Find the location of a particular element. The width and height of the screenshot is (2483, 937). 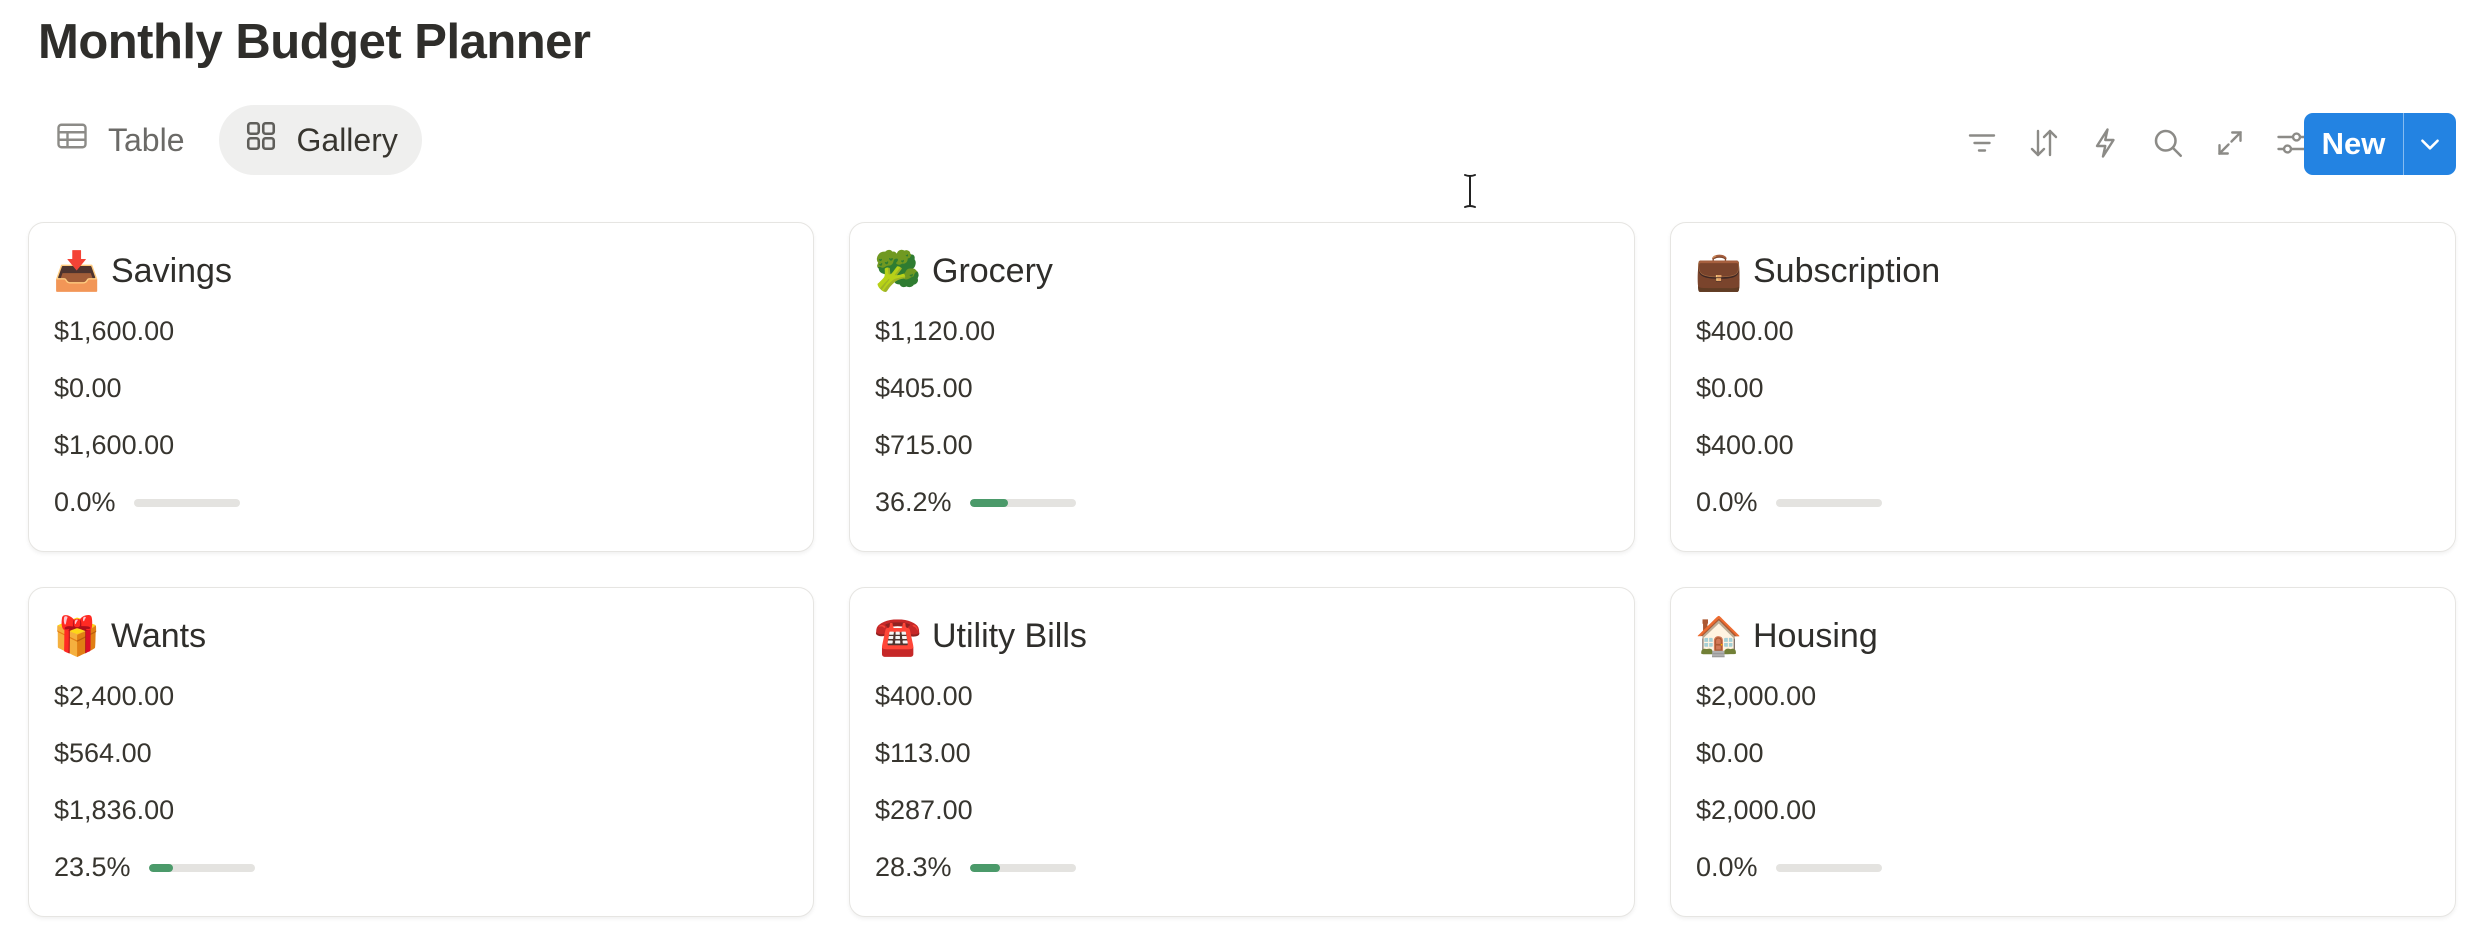

inbox-tray-icon: 📥 is located at coordinates (77, 271).